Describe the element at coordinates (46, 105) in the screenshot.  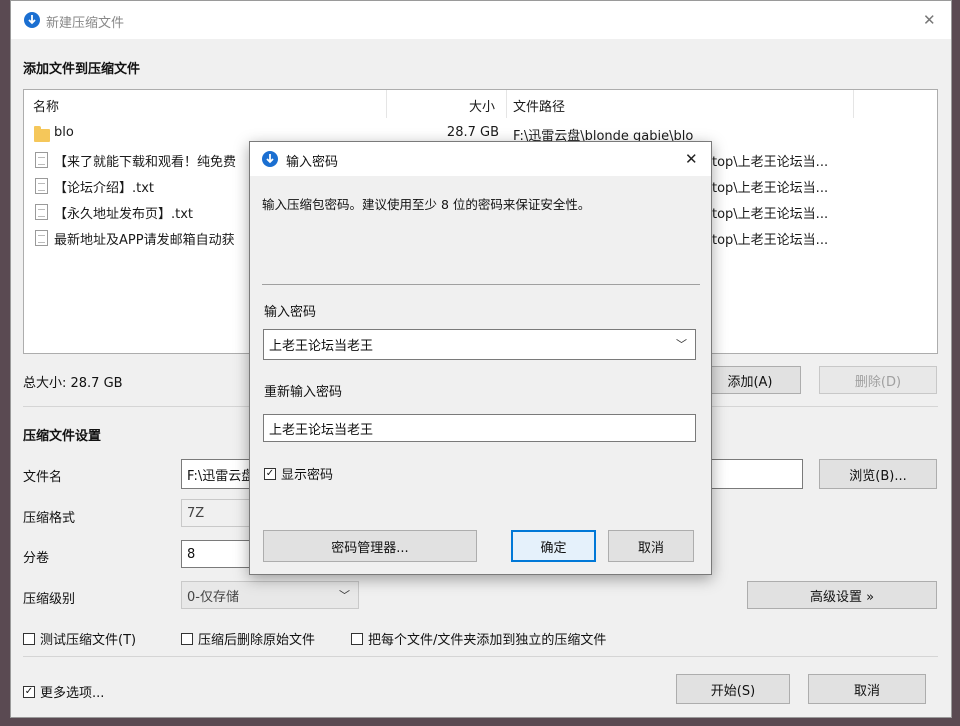
I see `column-header-name: 名称` at that location.